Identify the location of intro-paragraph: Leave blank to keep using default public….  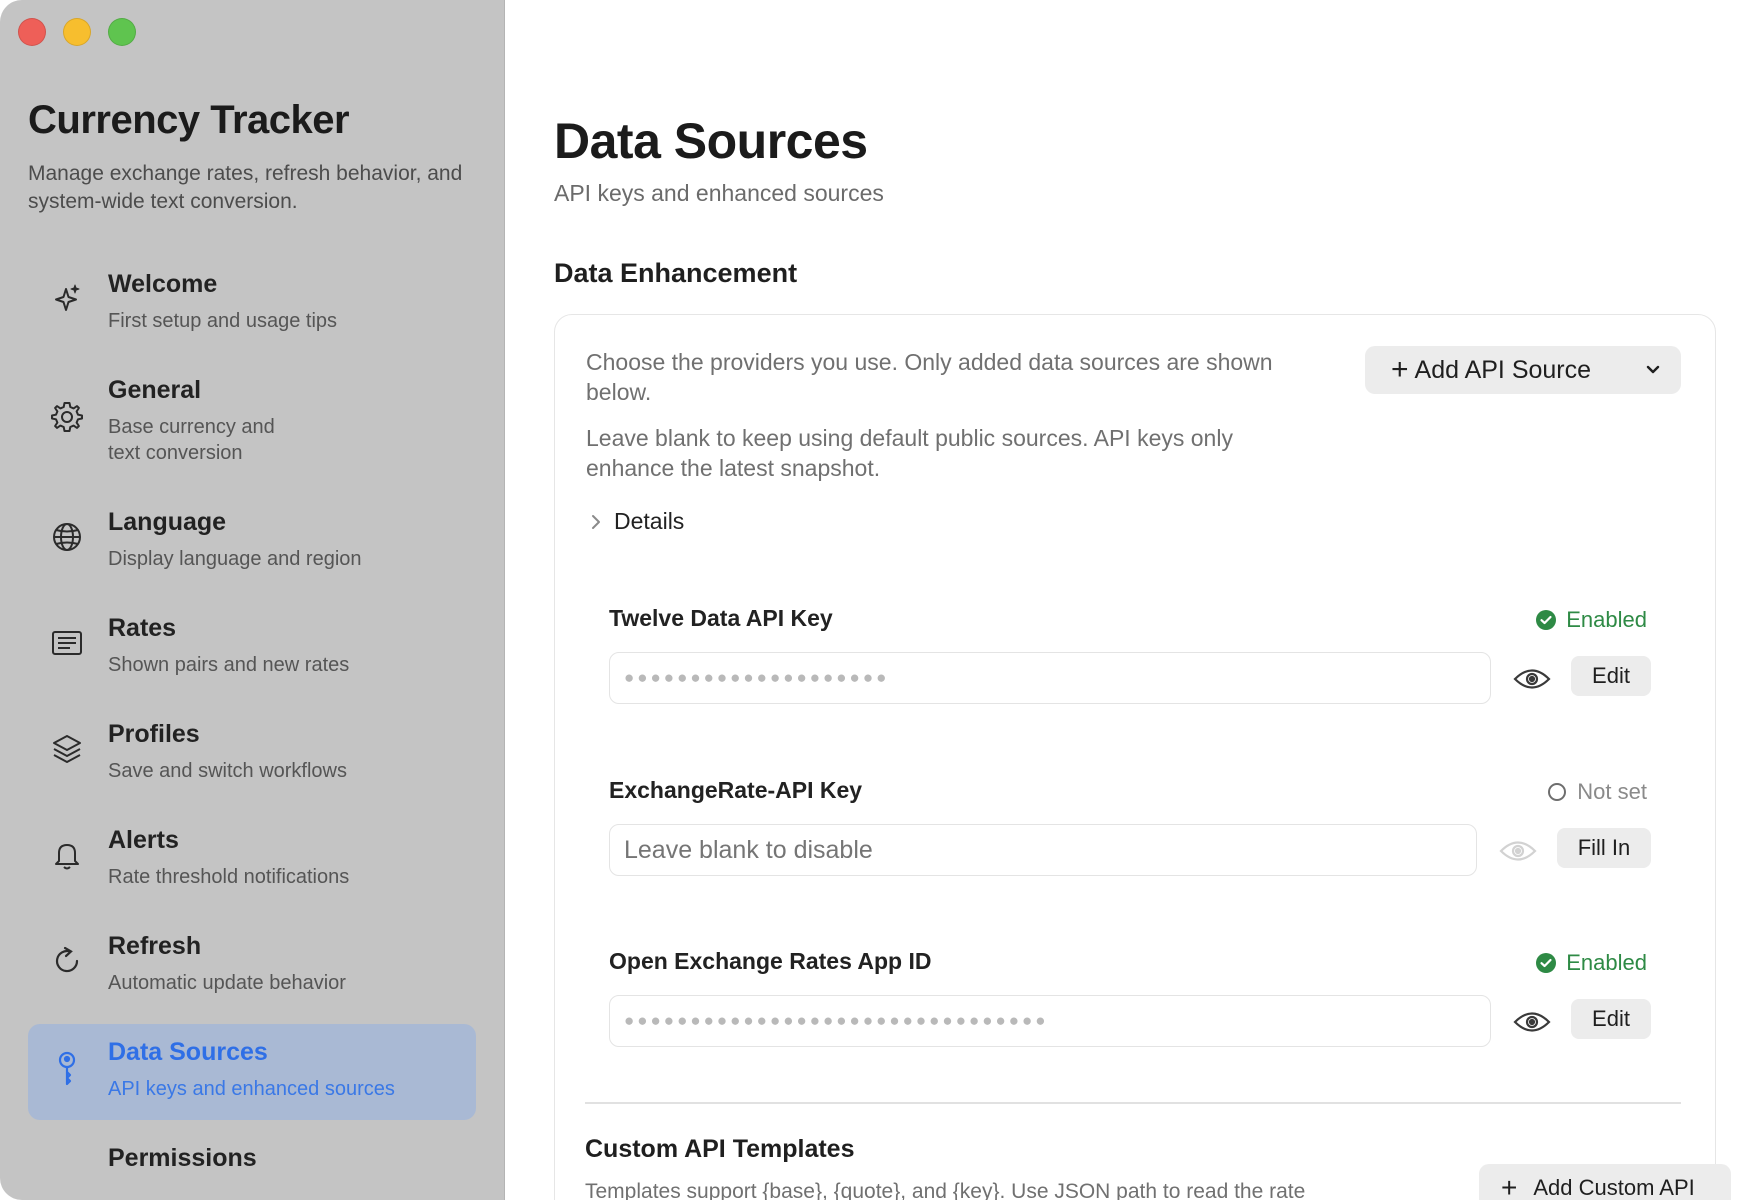
(909, 453).